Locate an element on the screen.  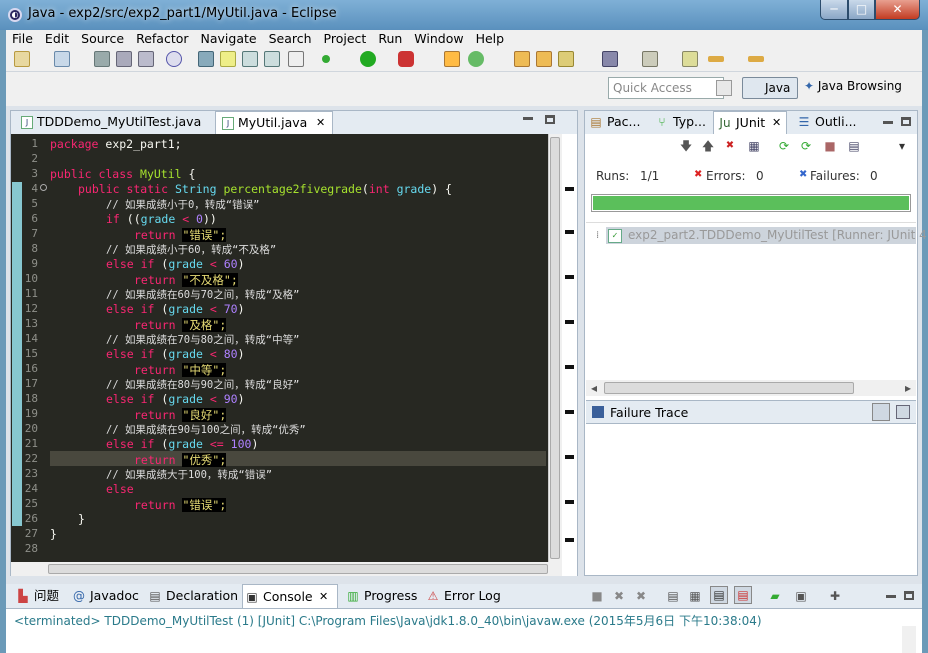
tree-scroll-thumb is located at coordinates (729, 388).